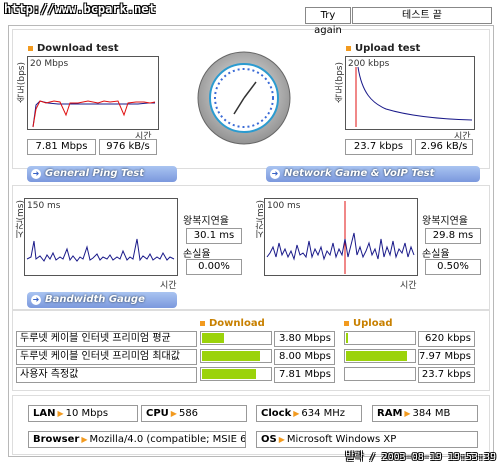 The width and height of the screenshot is (500, 465). I want to click on game-rtt-label: 왕복지연율, so click(445, 221).